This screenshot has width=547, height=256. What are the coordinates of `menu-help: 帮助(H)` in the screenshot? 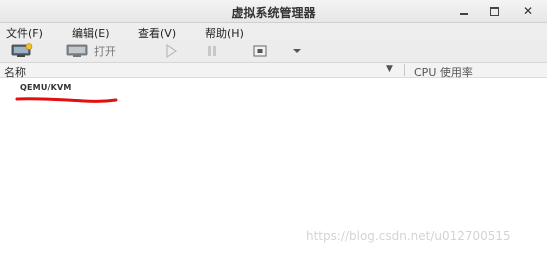 It's located at (224, 33).